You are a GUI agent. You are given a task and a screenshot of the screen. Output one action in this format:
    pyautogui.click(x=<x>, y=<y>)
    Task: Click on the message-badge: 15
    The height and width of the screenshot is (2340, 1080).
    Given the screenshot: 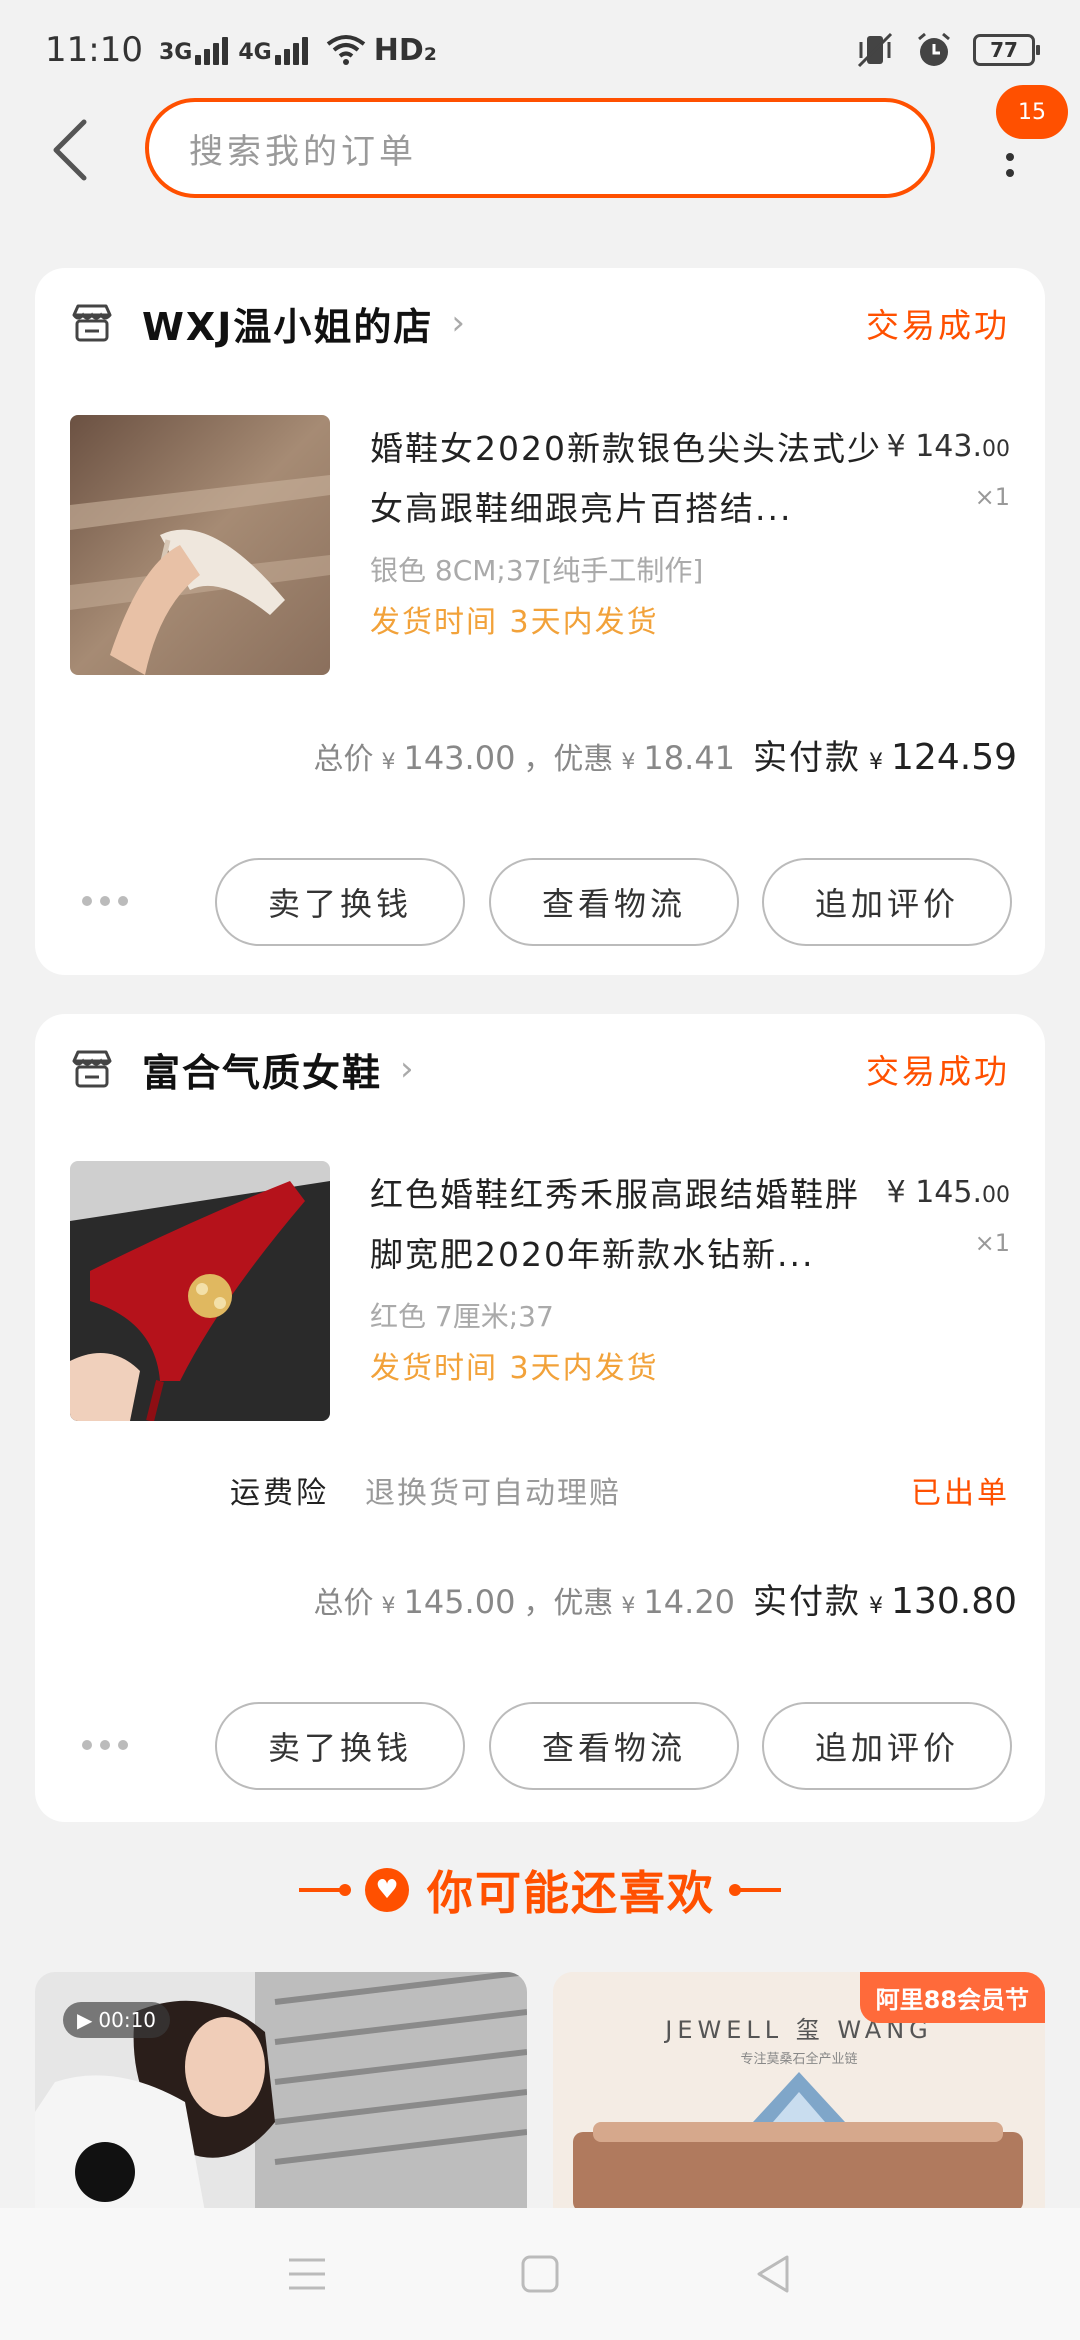 What is the action you would take?
    pyautogui.click(x=1032, y=112)
    